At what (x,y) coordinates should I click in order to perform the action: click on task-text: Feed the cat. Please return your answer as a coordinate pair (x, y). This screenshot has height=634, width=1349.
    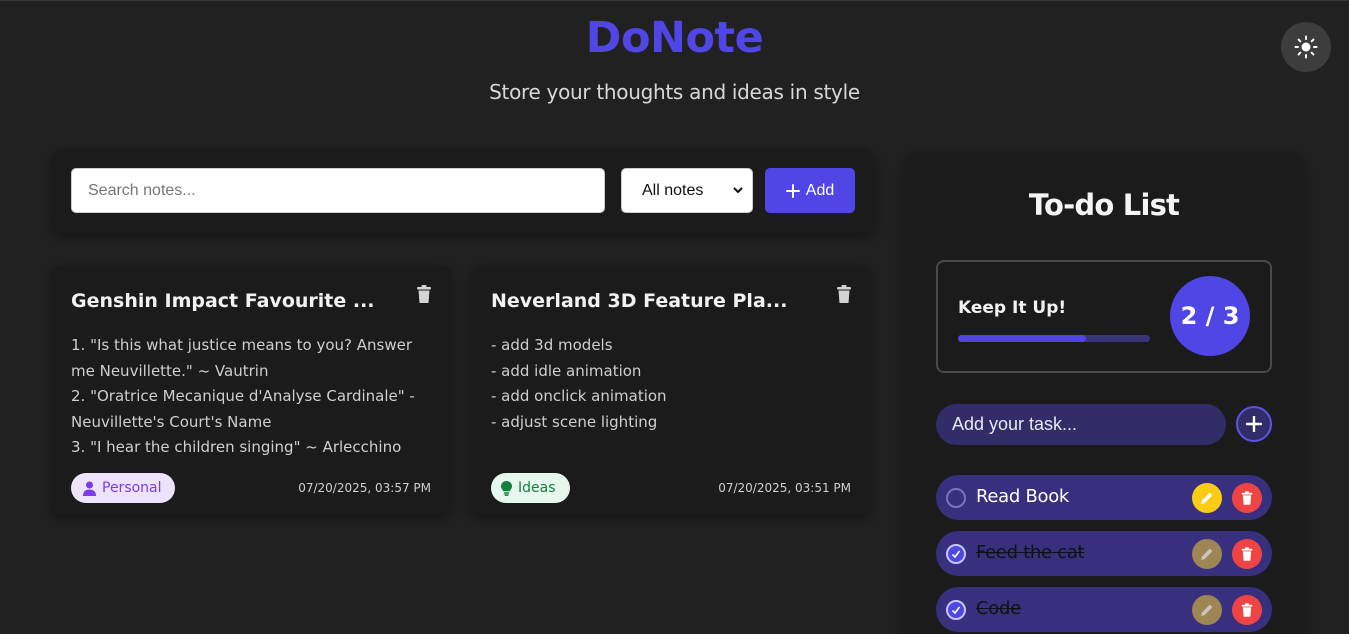
    Looking at the image, I should click on (1030, 552).